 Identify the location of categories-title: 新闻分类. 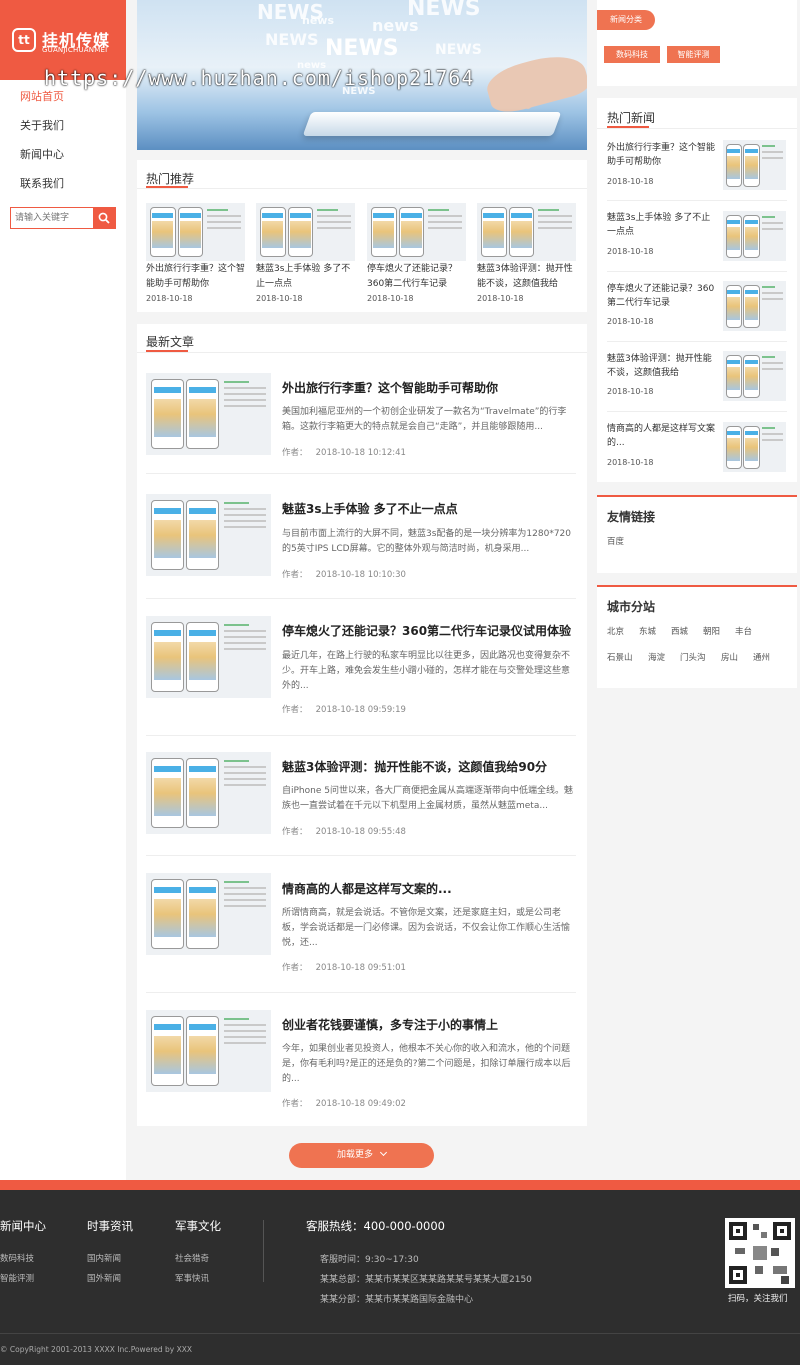
(626, 20).